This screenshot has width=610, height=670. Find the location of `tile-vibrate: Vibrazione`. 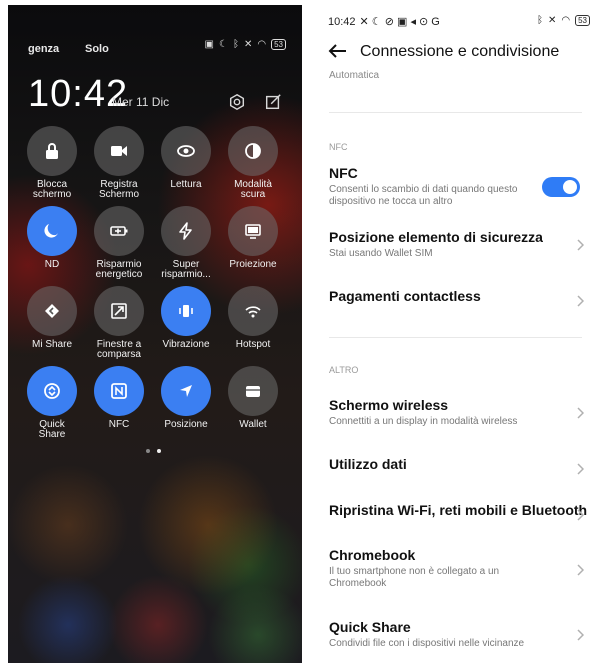

tile-vibrate: Vibrazione is located at coordinates (186, 318).